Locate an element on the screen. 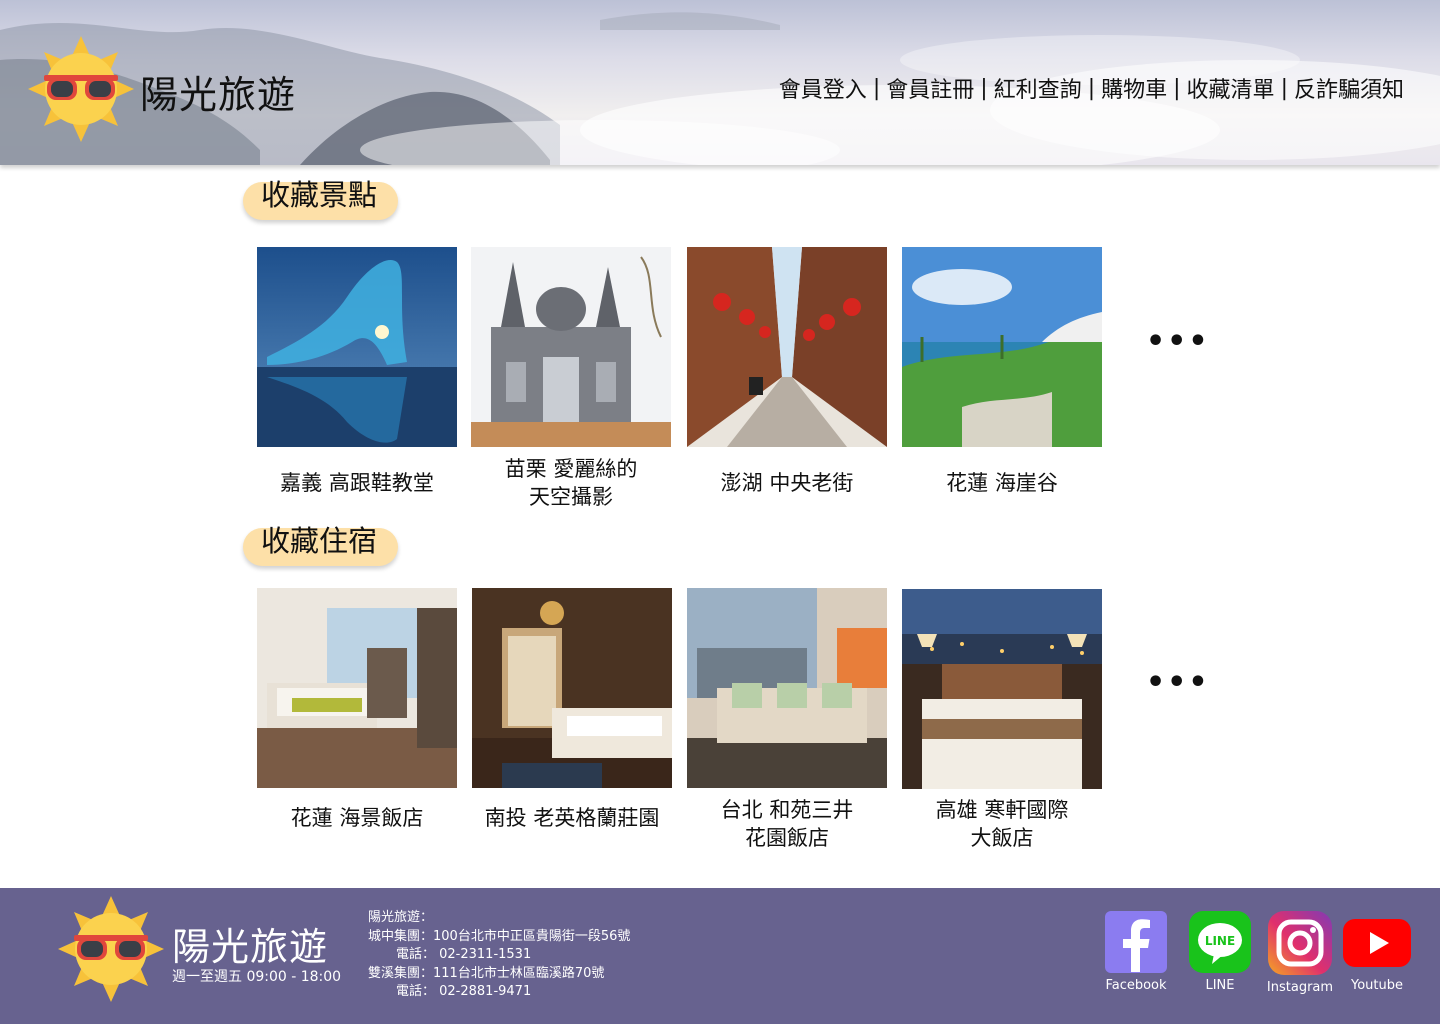  caption-line-1: 苗栗 愛麗絲的 is located at coordinates (571, 469).